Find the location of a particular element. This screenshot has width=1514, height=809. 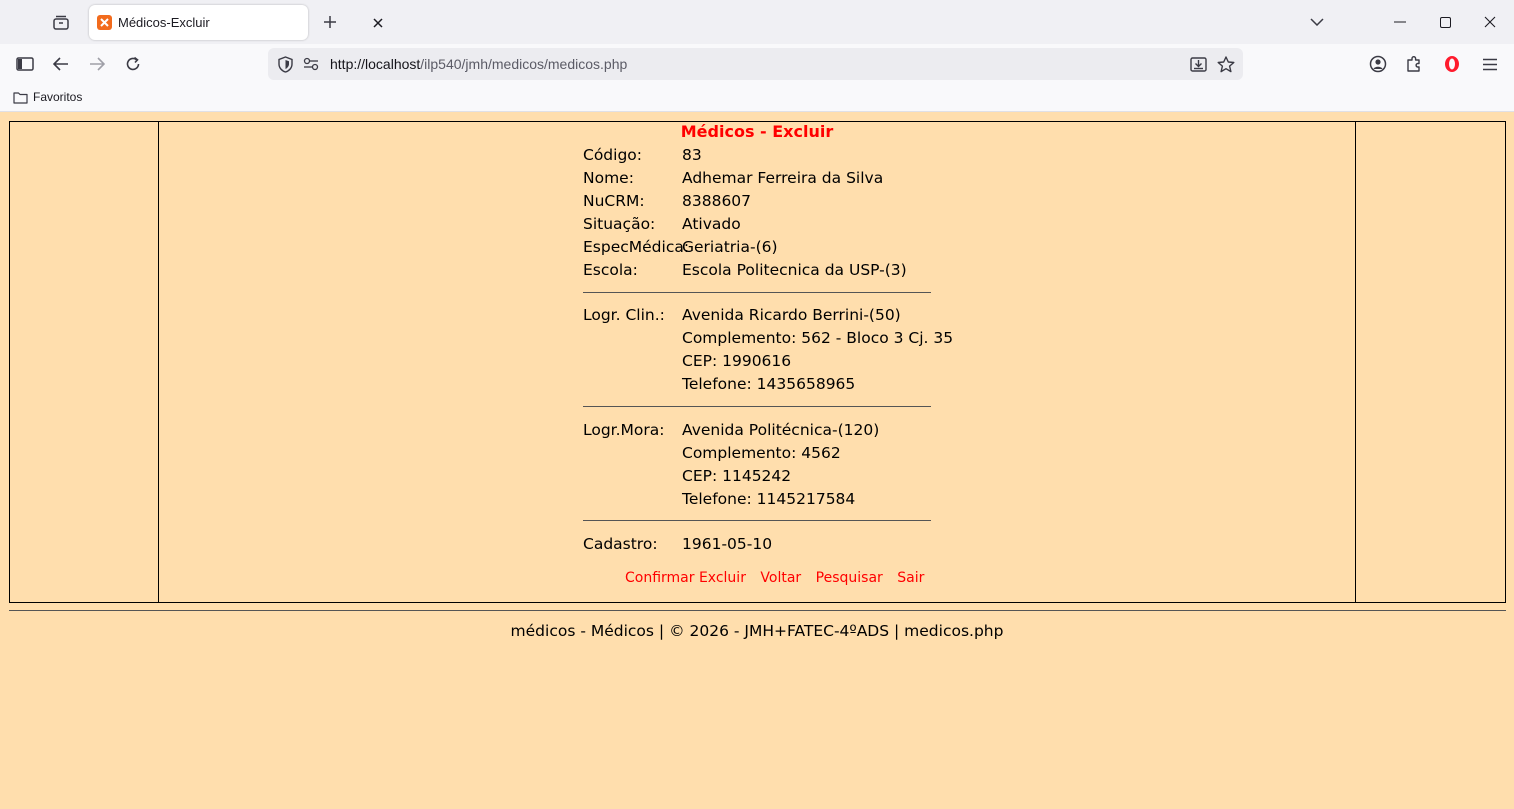

field-value: 8388607 is located at coordinates (717, 201).